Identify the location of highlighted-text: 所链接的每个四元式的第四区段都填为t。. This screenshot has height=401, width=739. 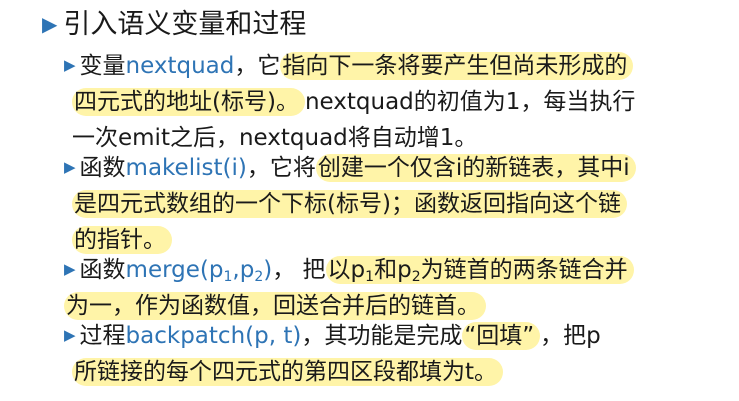
(288, 372).